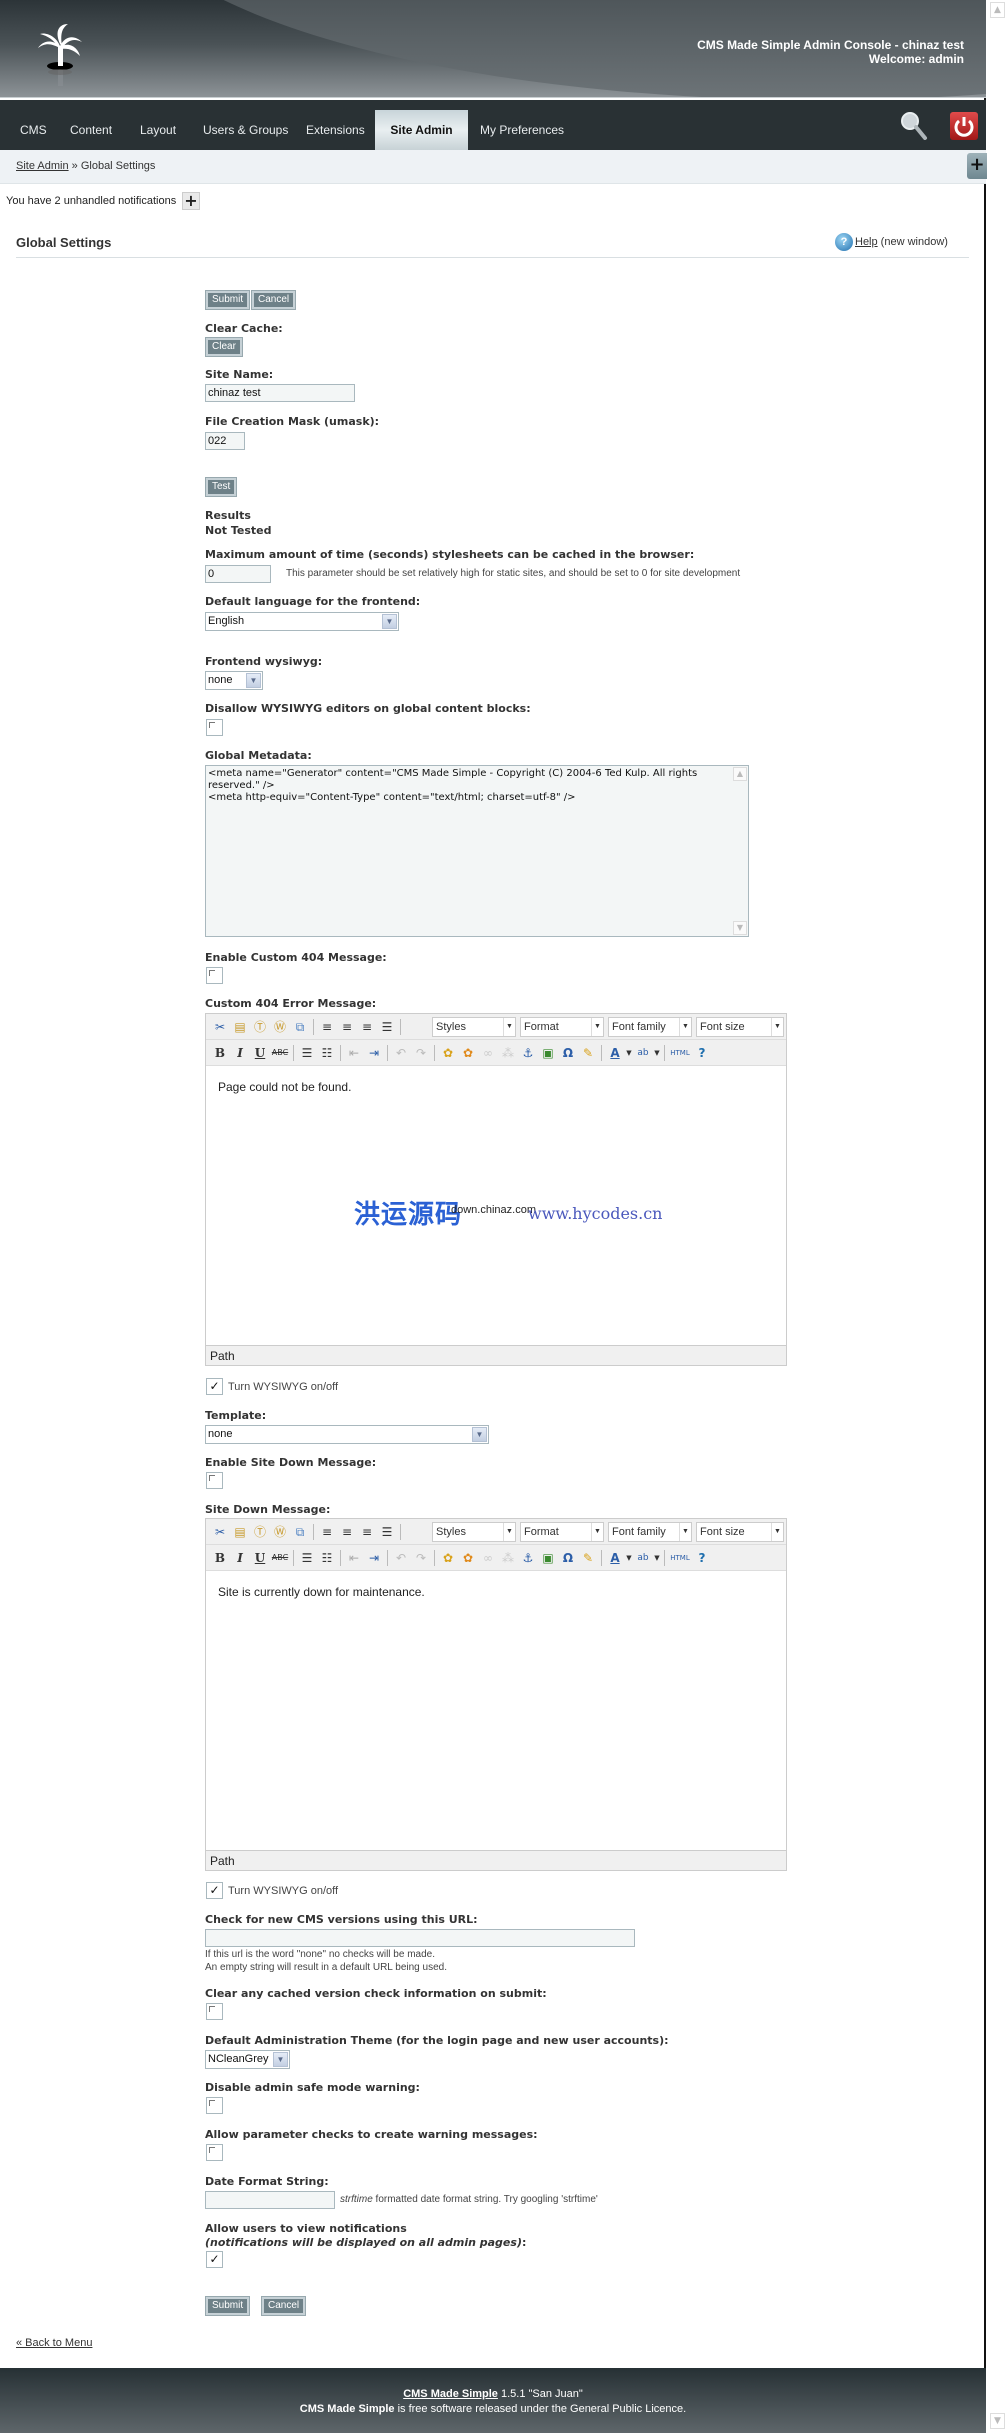 This screenshot has height=2433, width=1007. I want to click on enable-404-checkbox, so click(214, 975).